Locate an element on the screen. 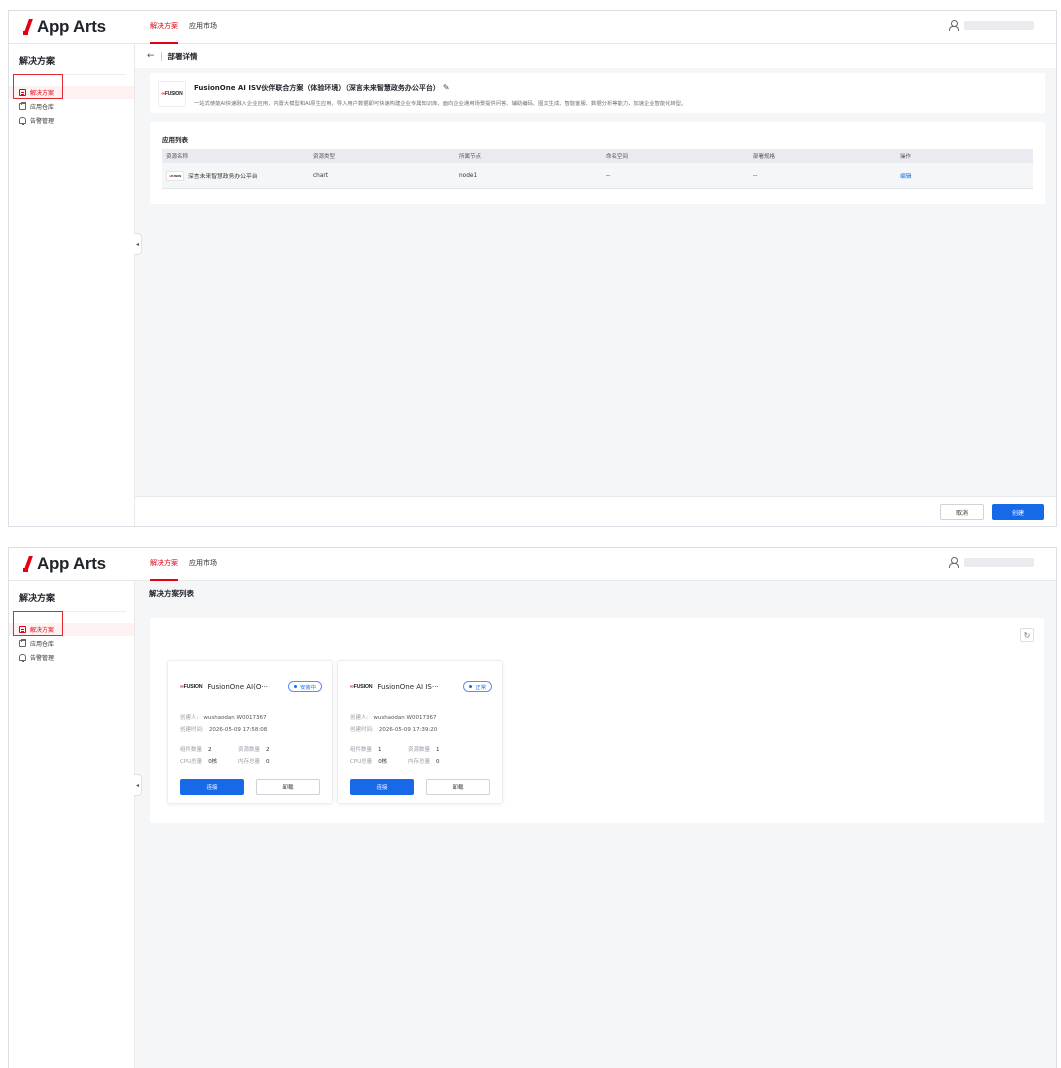 This screenshot has width=1061, height=1068. sidebar-title: 解决方案 is located at coordinates (37, 62).